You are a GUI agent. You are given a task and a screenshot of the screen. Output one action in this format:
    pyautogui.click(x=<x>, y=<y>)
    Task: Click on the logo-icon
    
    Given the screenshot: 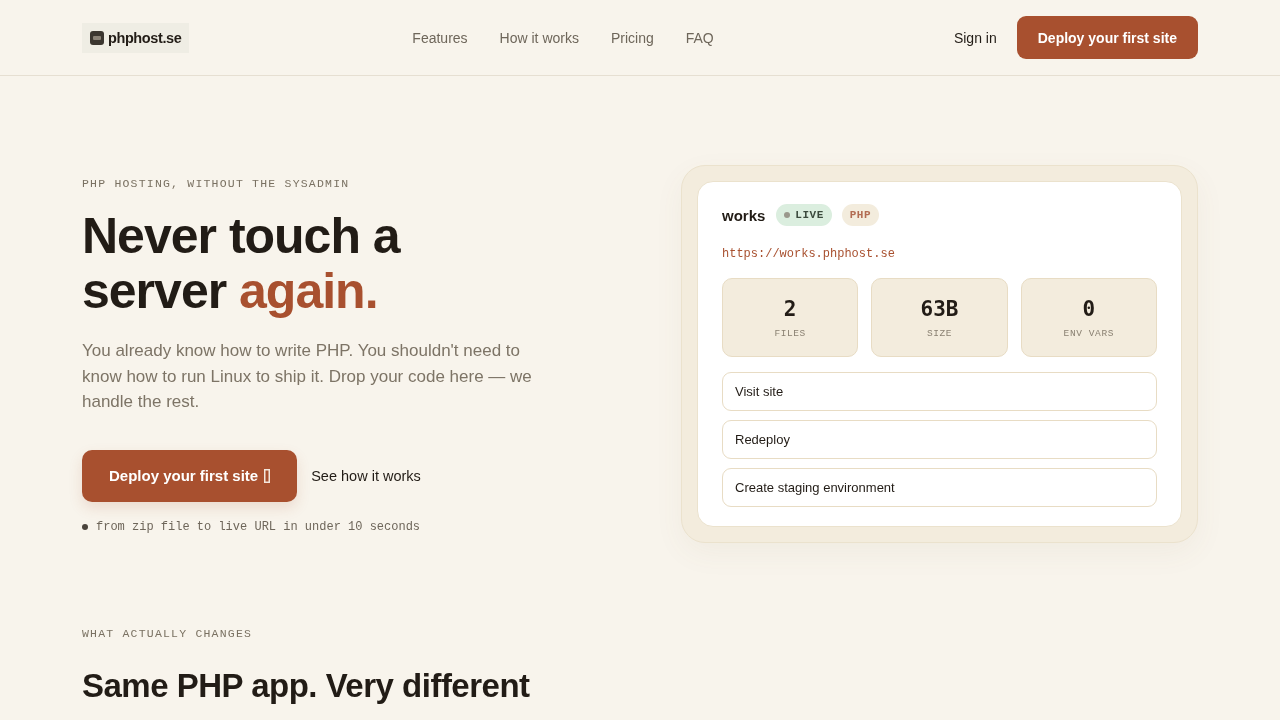 What is the action you would take?
    pyautogui.click(x=97, y=37)
    